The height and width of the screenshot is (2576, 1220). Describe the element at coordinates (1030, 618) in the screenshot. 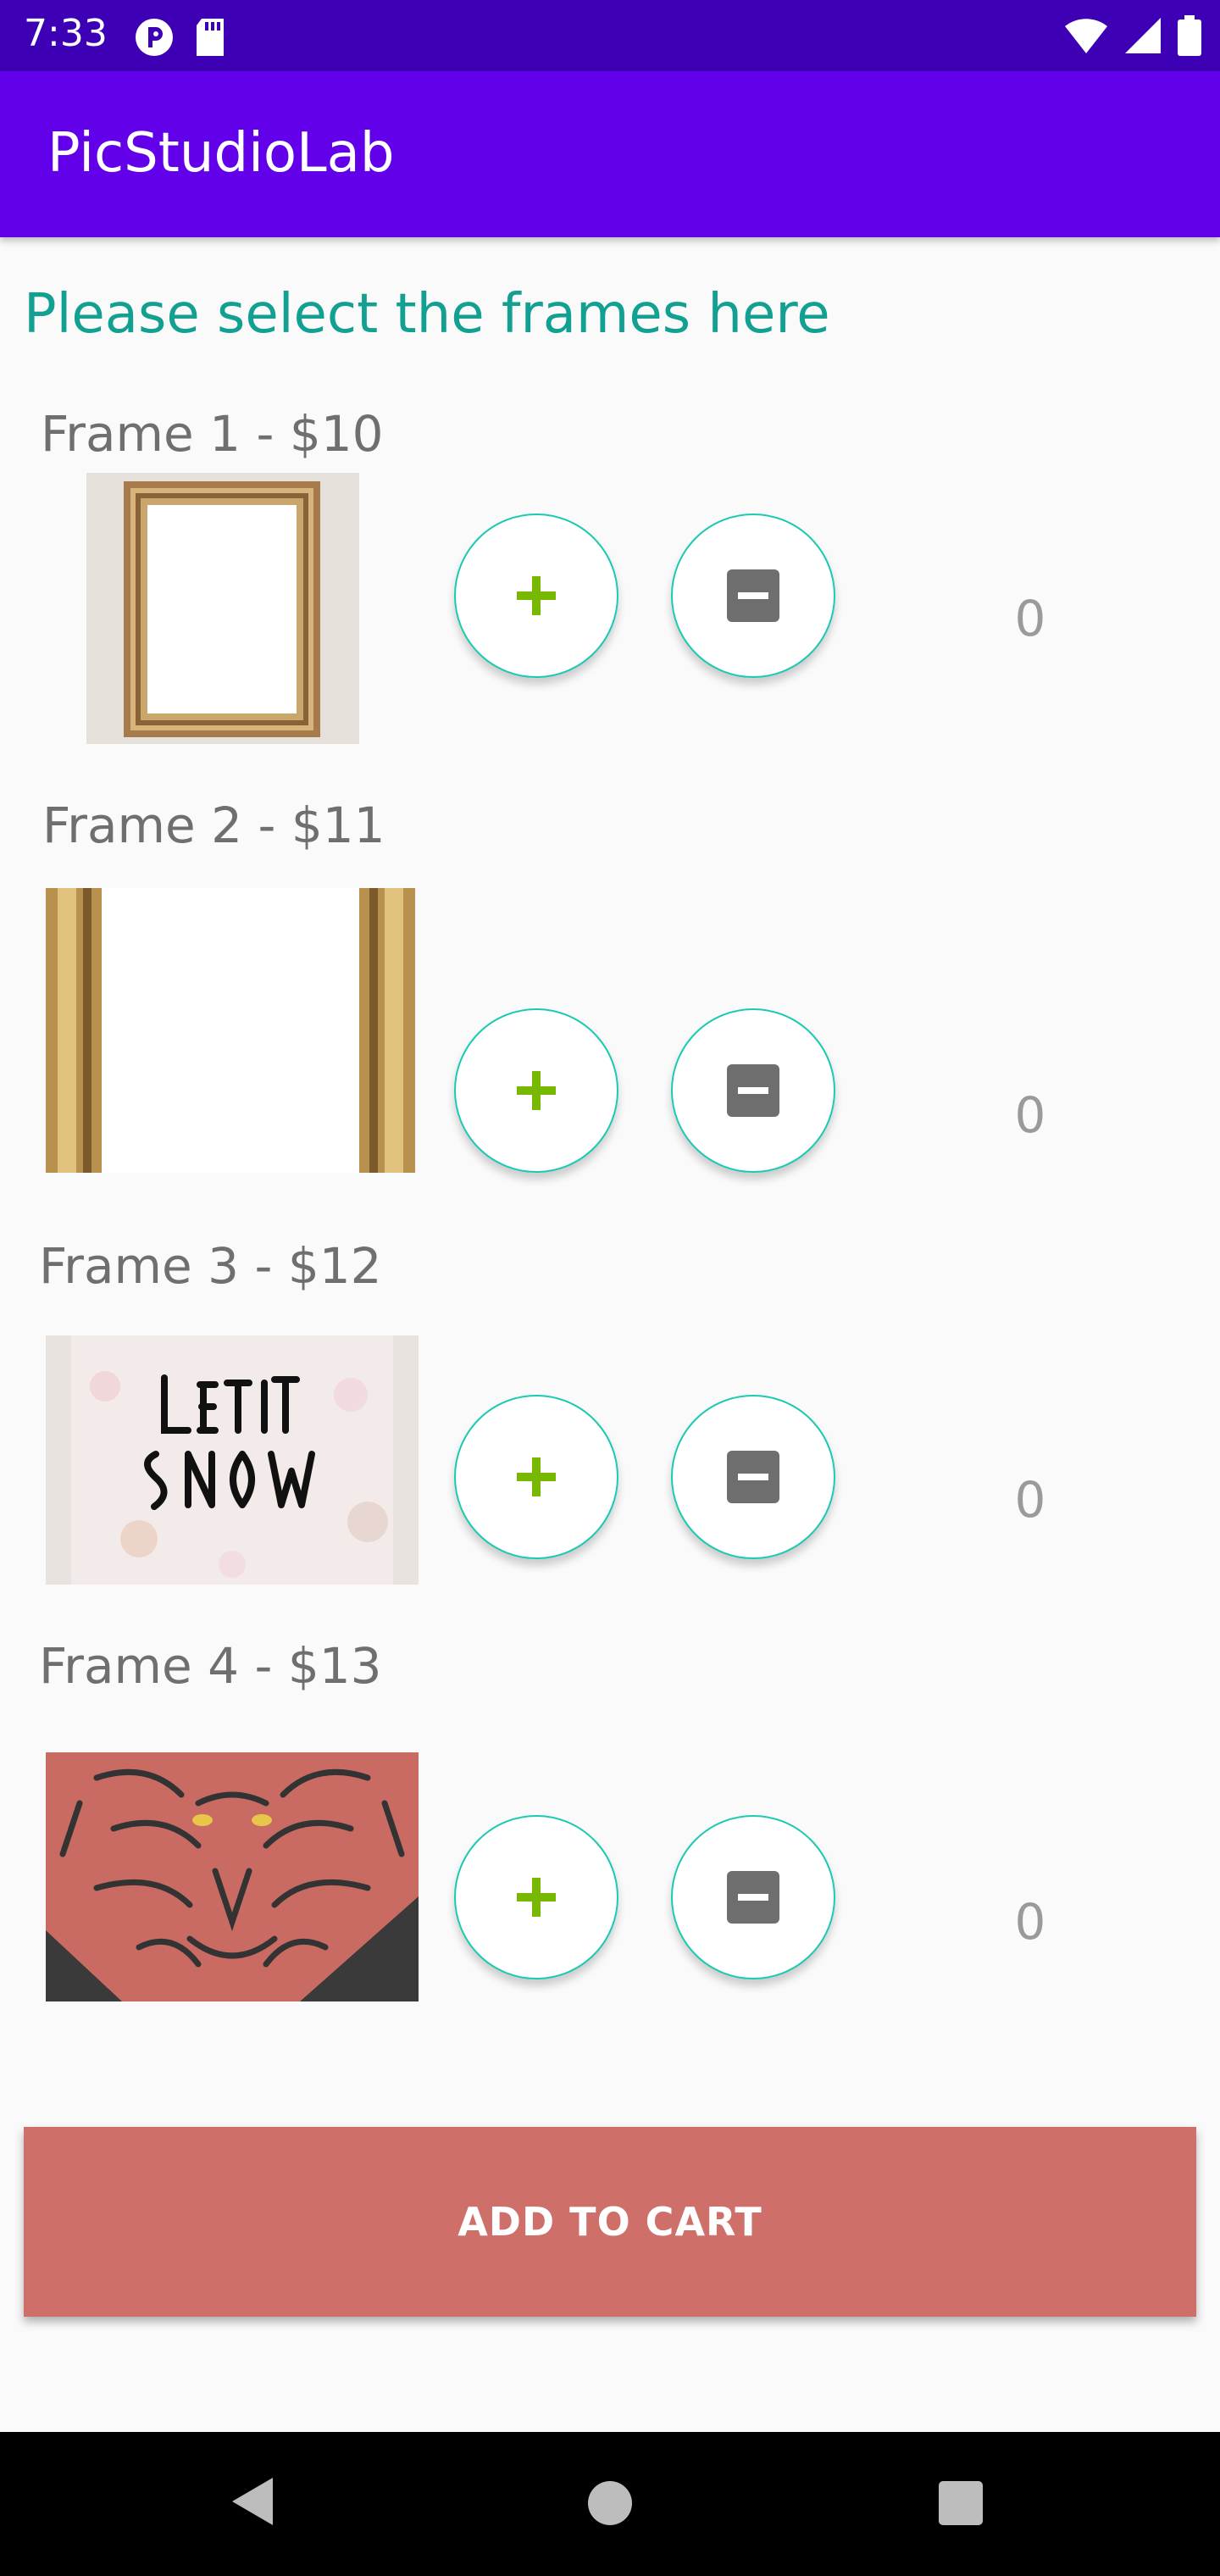

I see `frame-1-quantity: 0` at that location.